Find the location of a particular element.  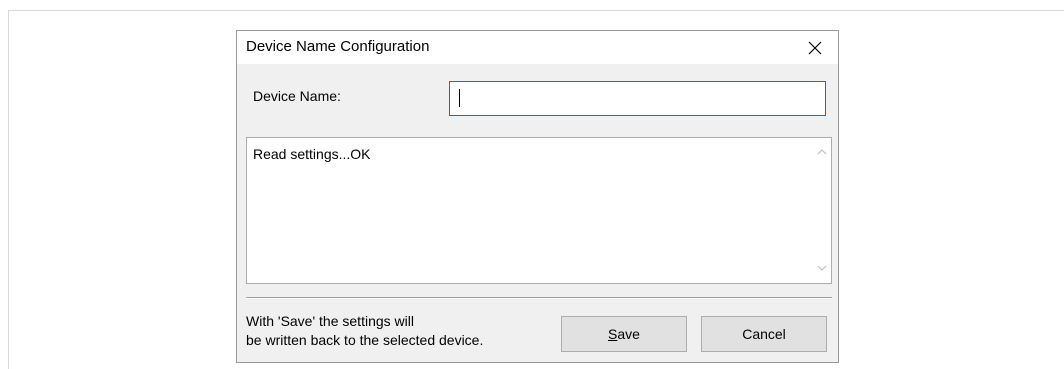

save-hint-line-2: be written back to the selected device. is located at coordinates (365, 340).